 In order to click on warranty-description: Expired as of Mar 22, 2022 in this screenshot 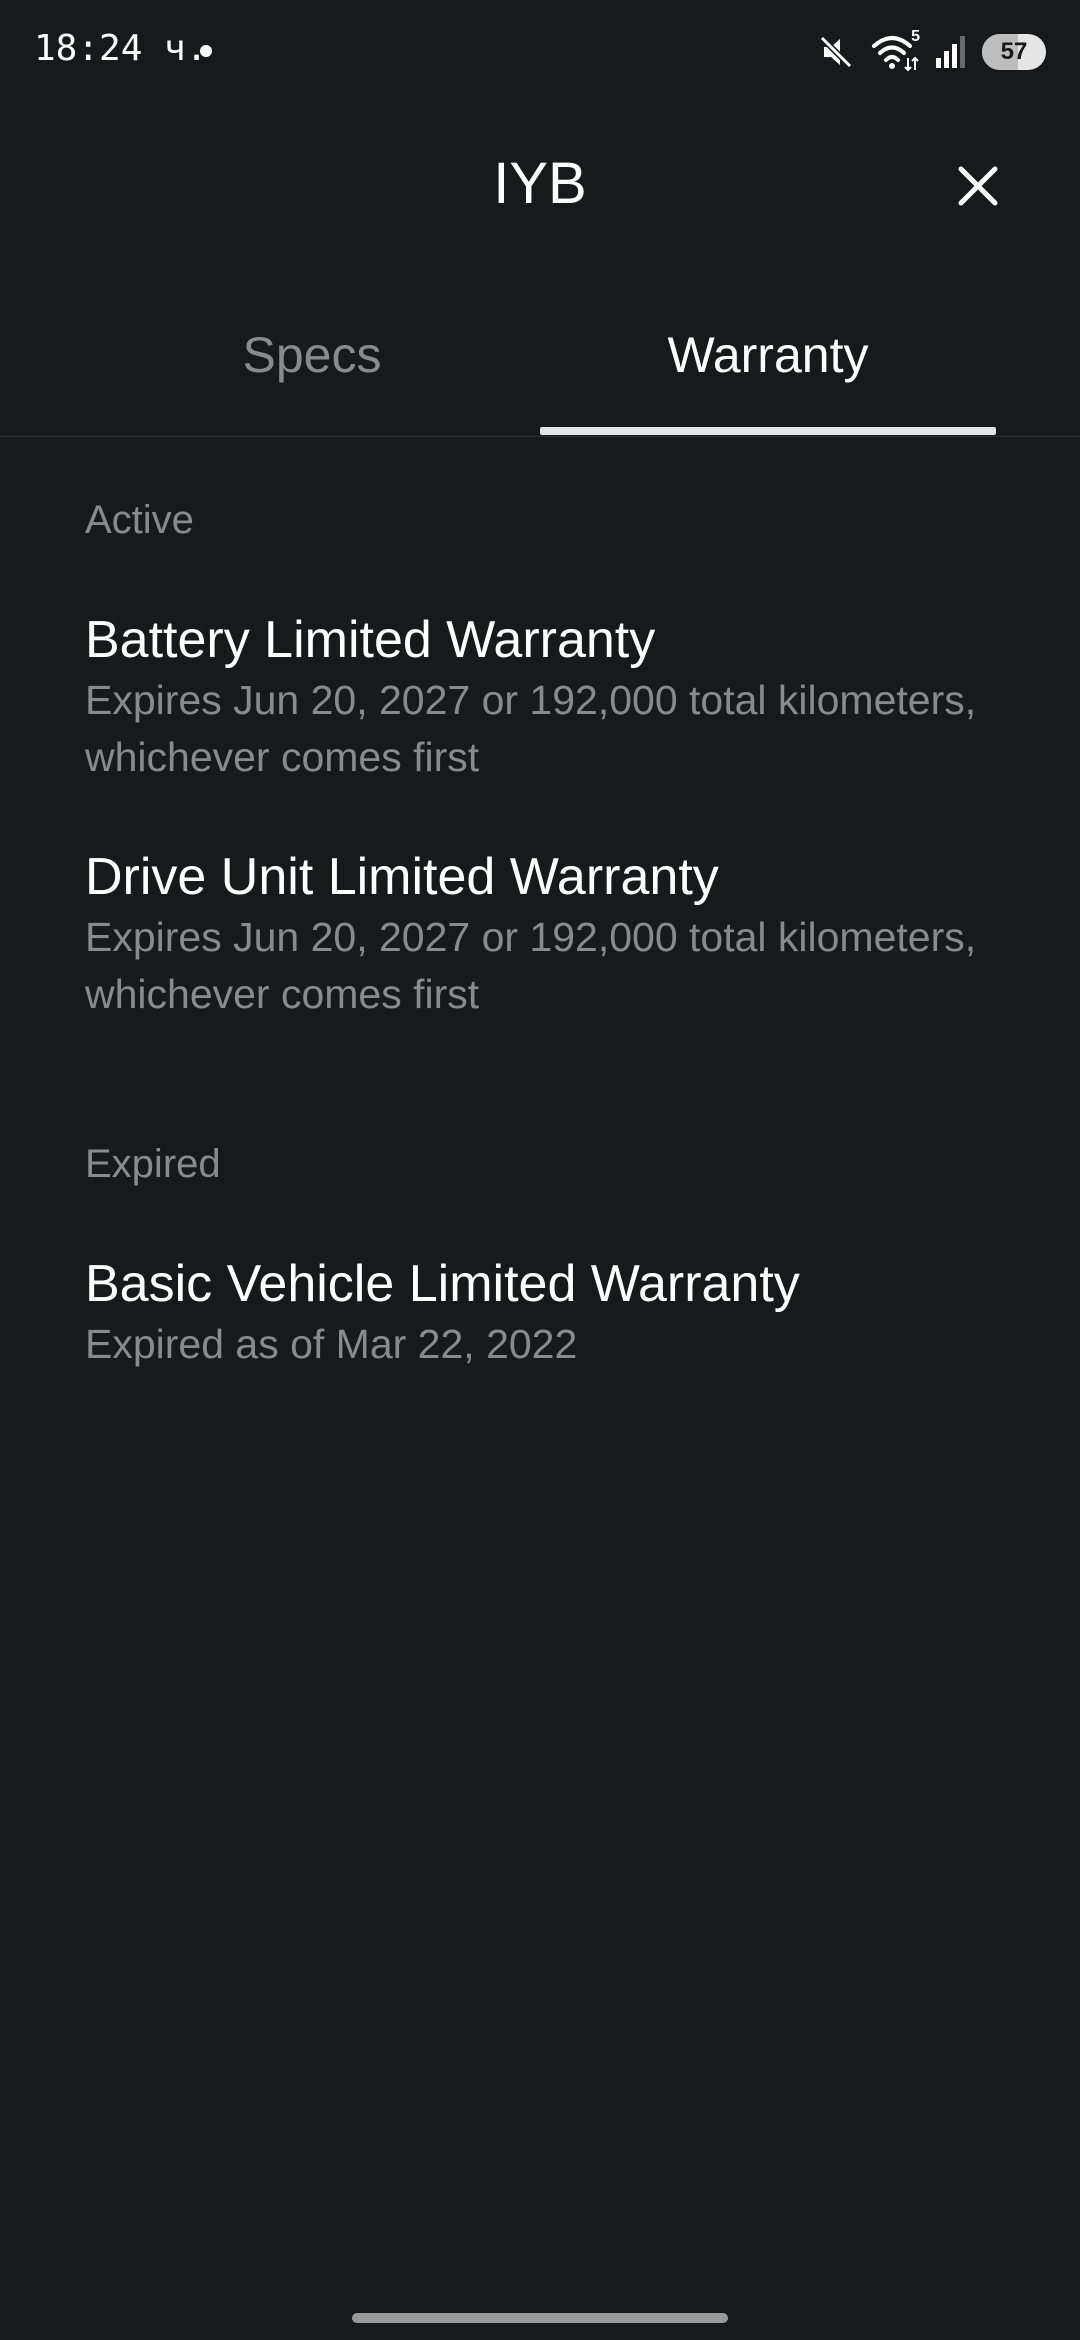, I will do `click(331, 1344)`.